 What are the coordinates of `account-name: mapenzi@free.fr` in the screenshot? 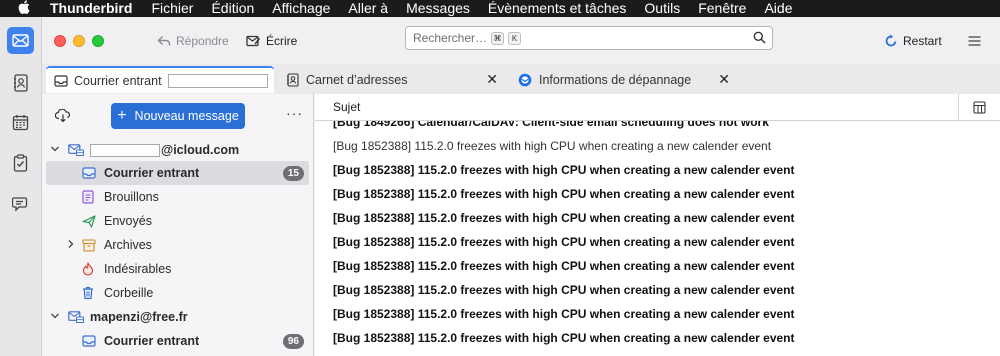 It's located at (139, 317).